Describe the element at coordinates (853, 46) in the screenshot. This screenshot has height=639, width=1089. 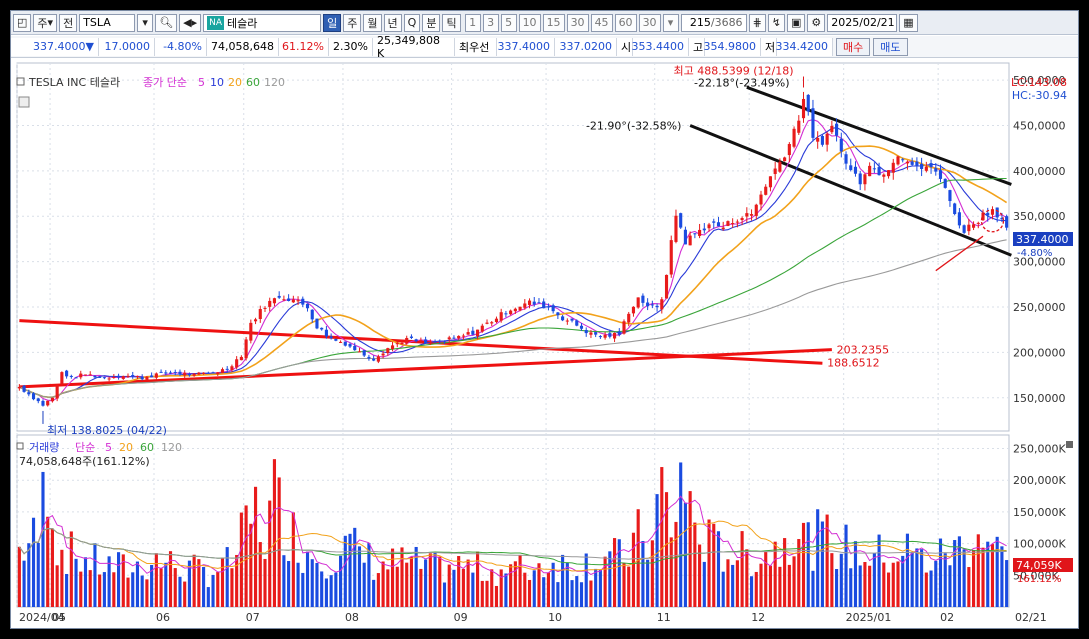
I see `buy-button: 매수` at that location.